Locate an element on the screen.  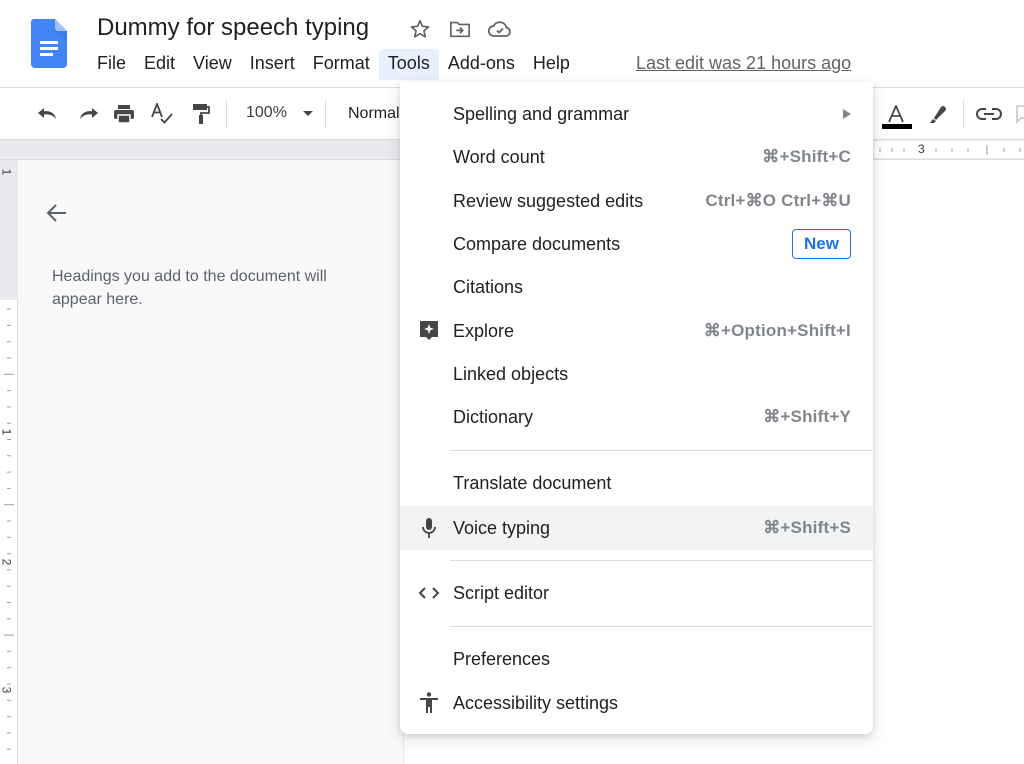
menu-insert: Insert is located at coordinates (272, 64).